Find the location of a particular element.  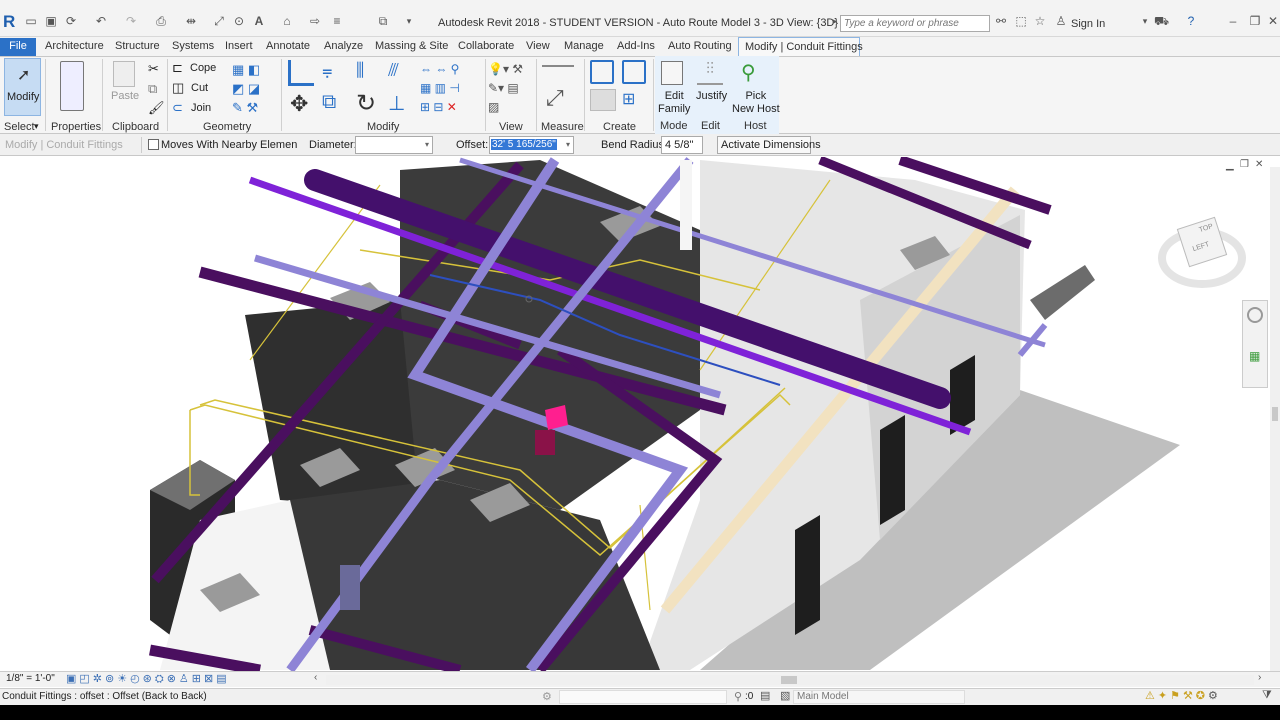

vertical-scrollbar is located at coordinates (1275, 419).